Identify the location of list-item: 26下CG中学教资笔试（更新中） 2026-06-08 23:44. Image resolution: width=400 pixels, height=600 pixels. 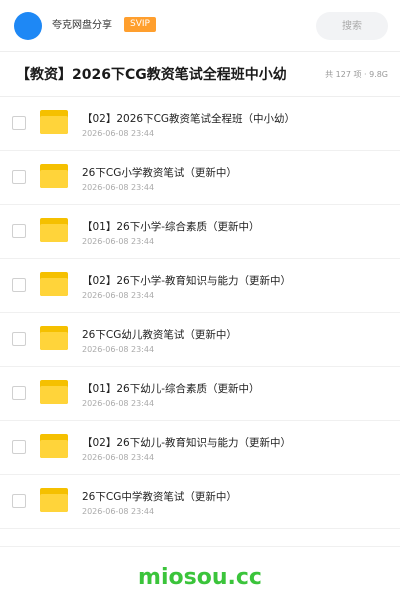
(200, 502).